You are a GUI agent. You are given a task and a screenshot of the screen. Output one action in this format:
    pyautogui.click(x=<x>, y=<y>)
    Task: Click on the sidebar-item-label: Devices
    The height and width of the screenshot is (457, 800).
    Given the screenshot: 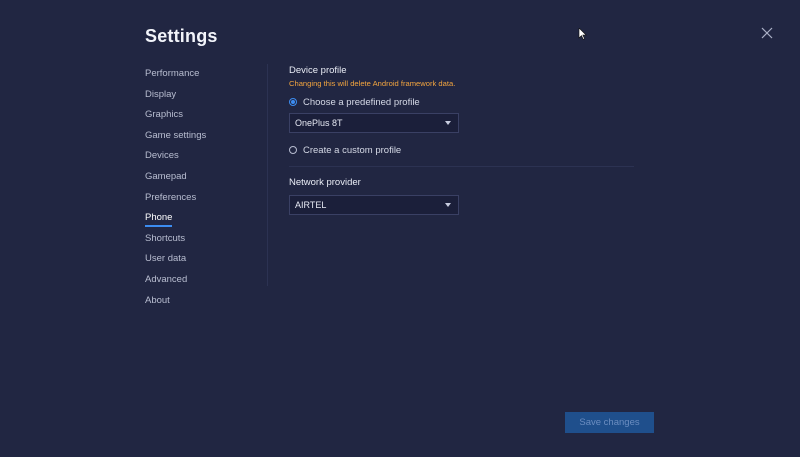 What is the action you would take?
    pyautogui.click(x=162, y=156)
    